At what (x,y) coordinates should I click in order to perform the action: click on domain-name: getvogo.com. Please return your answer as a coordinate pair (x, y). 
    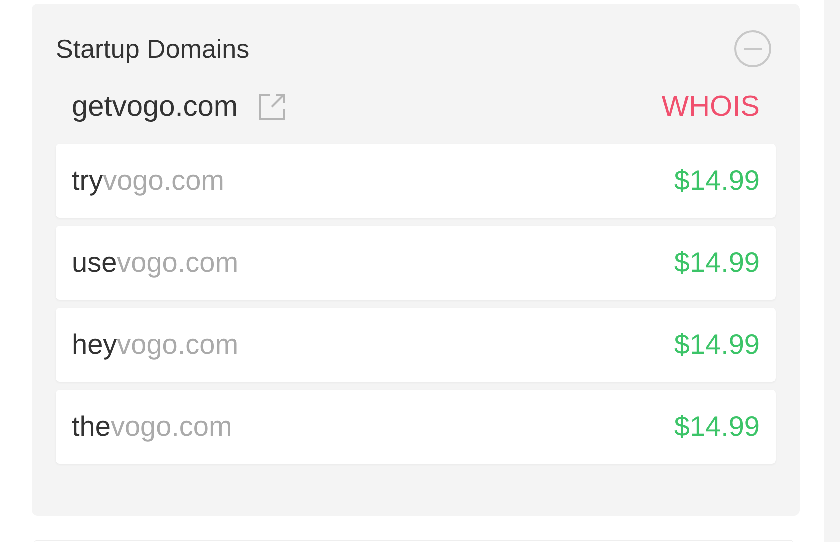
    Looking at the image, I should click on (155, 107).